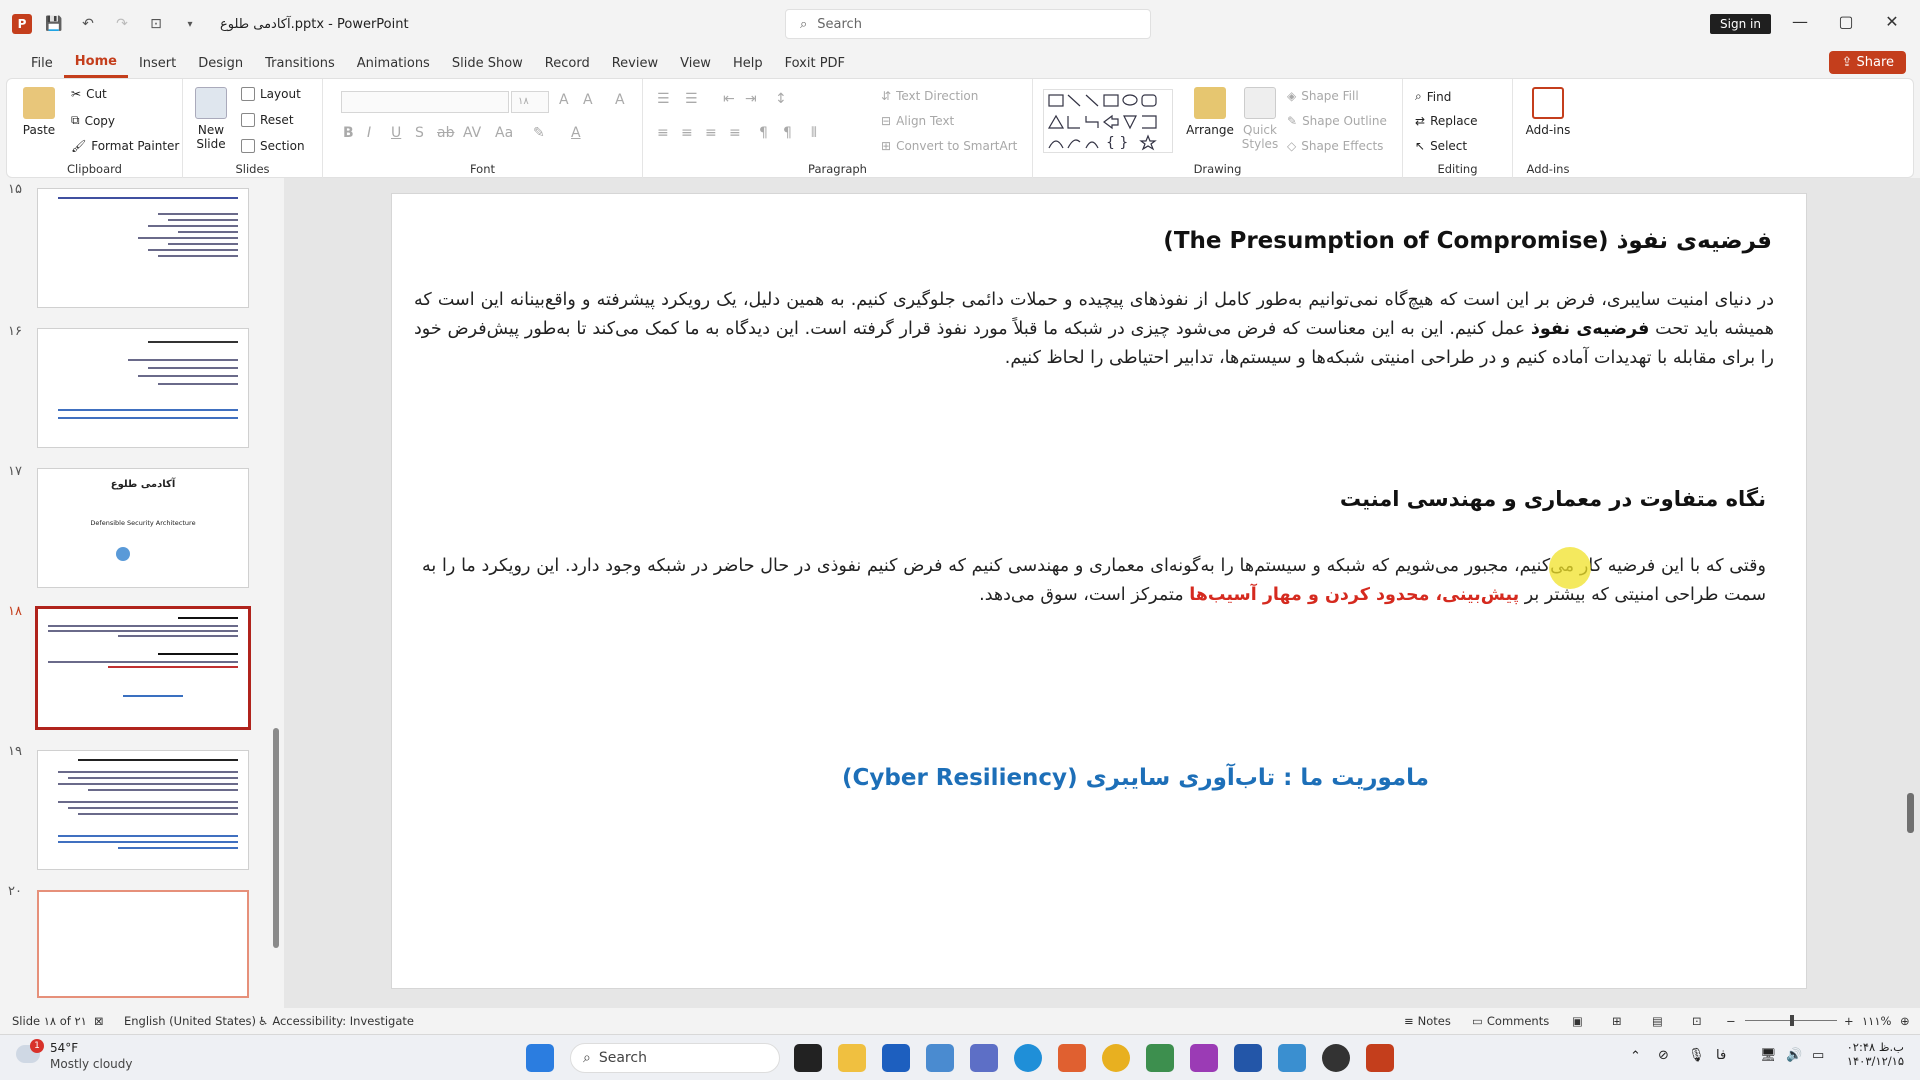 The image size is (1920, 1080). Describe the element at coordinates (504, 133) in the screenshot. I see `change-case-icon: Aa` at that location.